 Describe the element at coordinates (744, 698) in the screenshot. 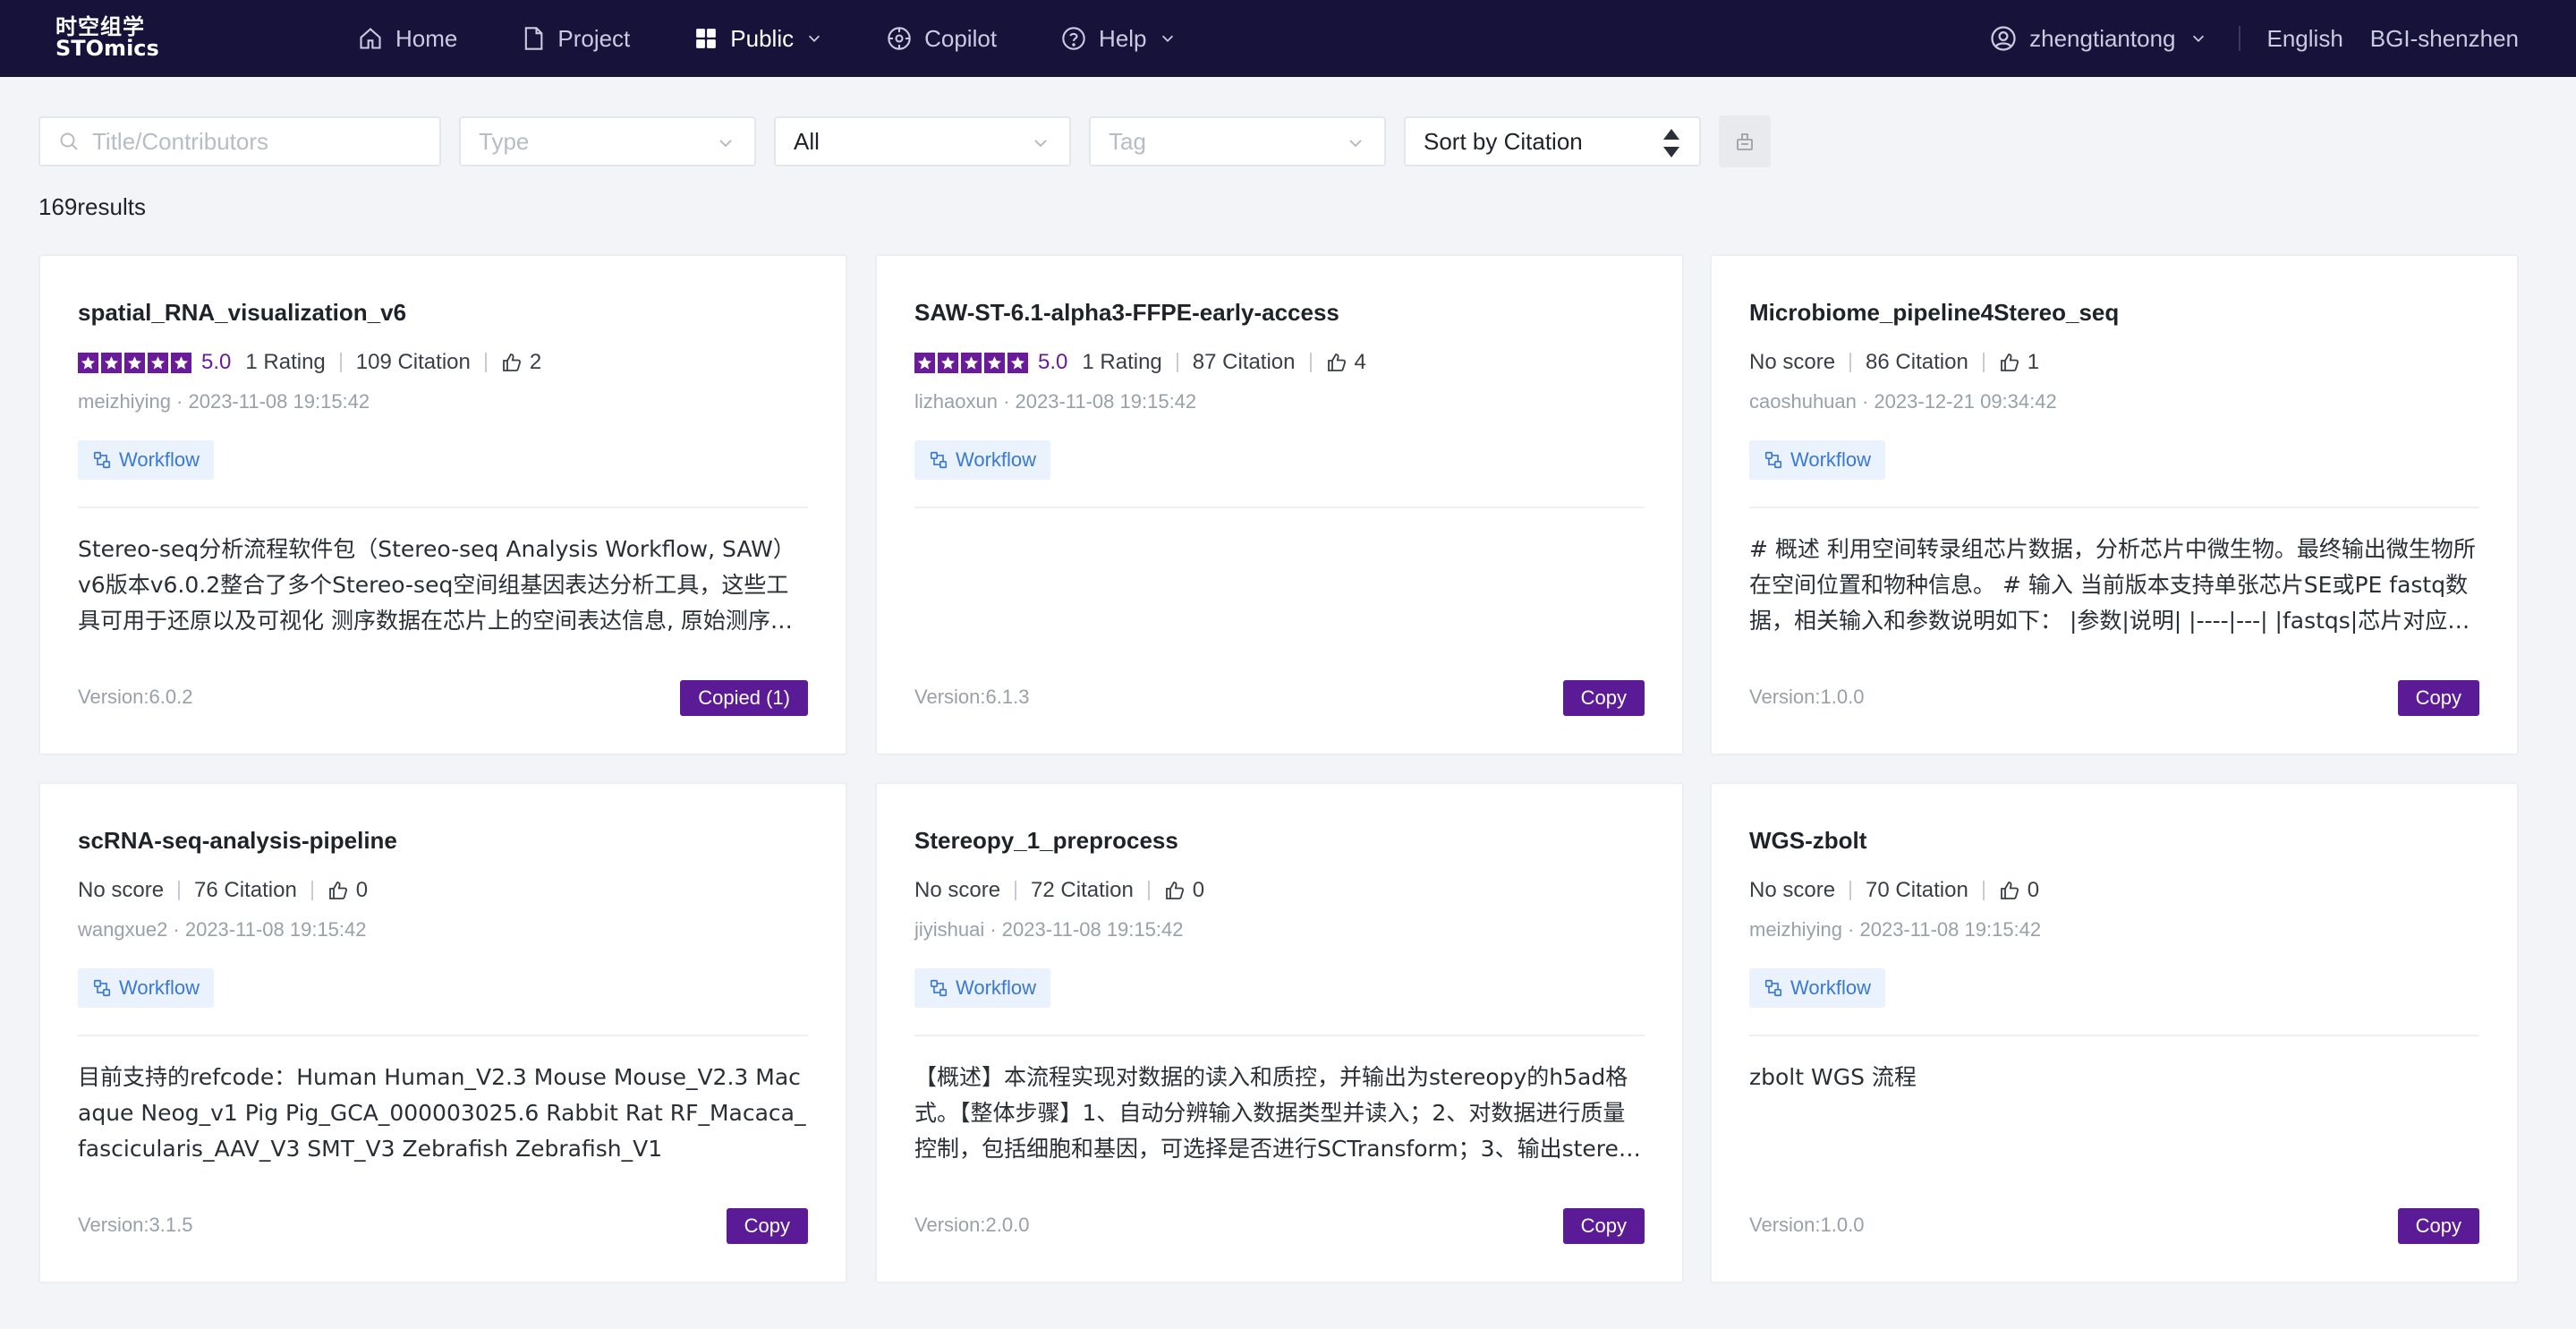

I see `copy-button: Copied (1)` at that location.